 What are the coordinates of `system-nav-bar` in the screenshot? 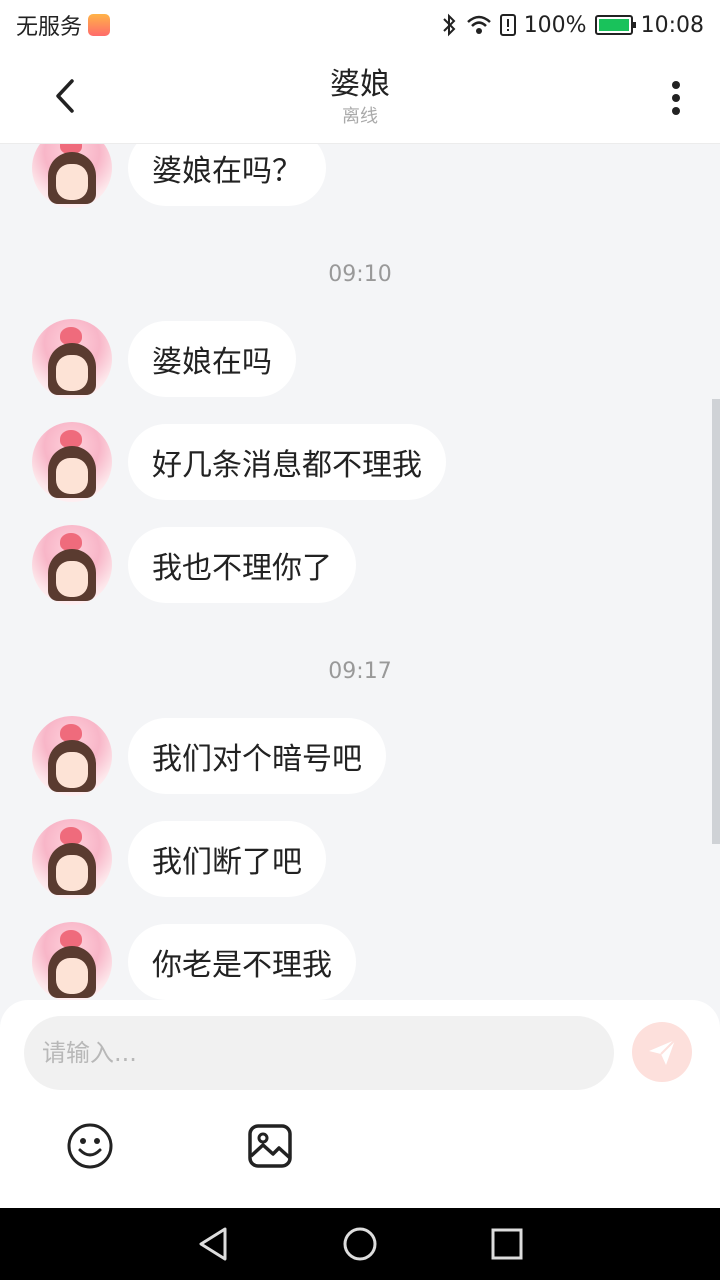 It's located at (360, 1244).